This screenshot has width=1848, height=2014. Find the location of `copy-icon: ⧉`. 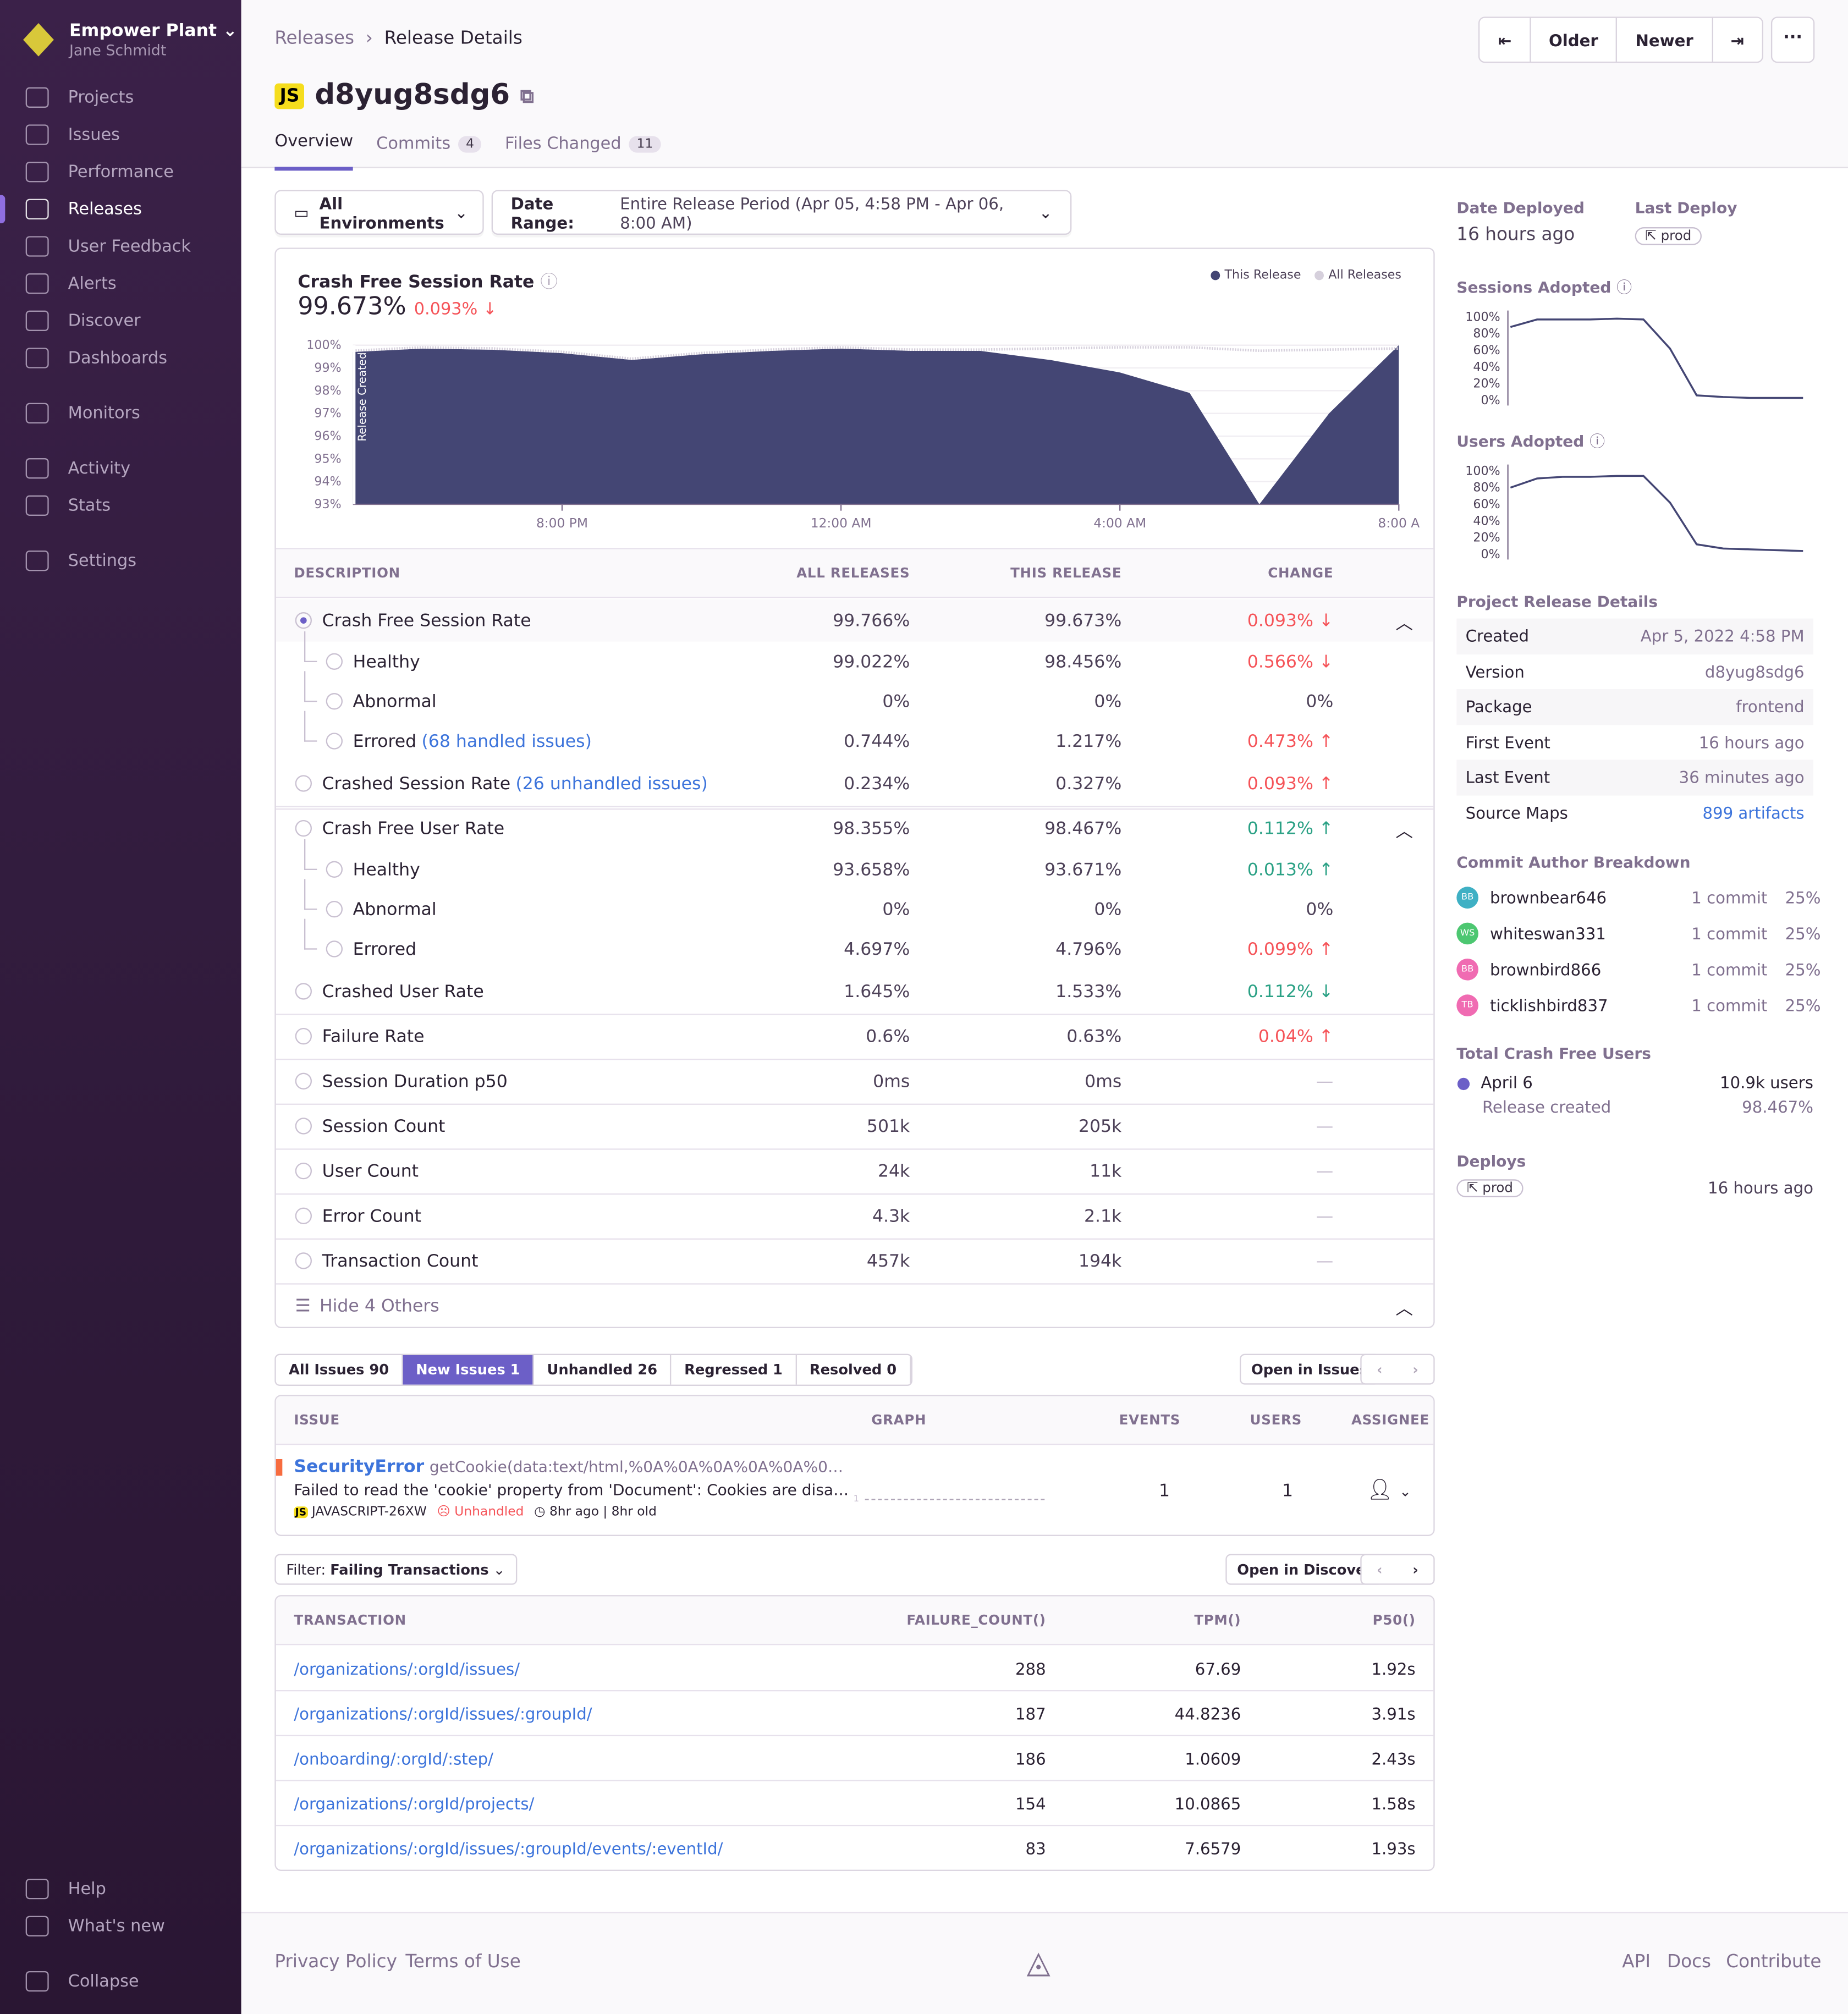

copy-icon: ⧉ is located at coordinates (527, 95).